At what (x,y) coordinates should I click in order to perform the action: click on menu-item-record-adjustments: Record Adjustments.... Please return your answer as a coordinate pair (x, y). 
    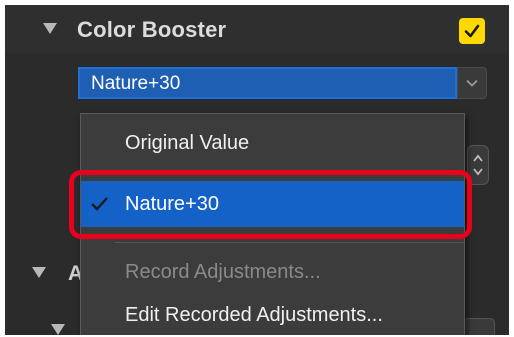
    Looking at the image, I should click on (272, 273).